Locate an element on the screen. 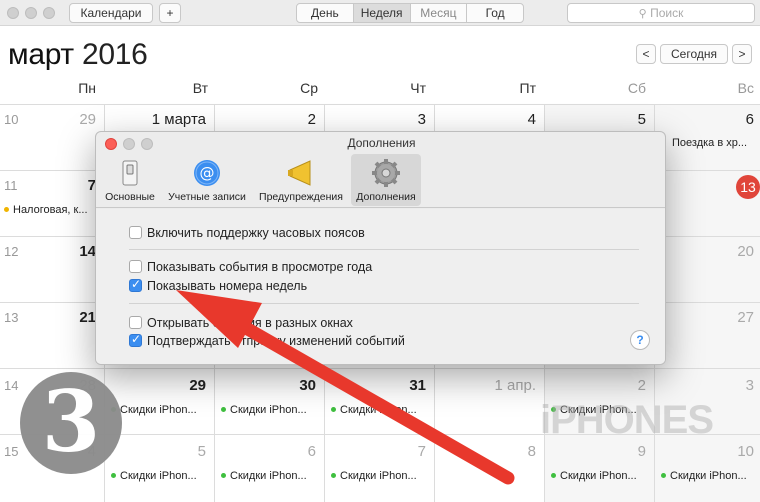  arrow-head is located at coordinates (219, 319).